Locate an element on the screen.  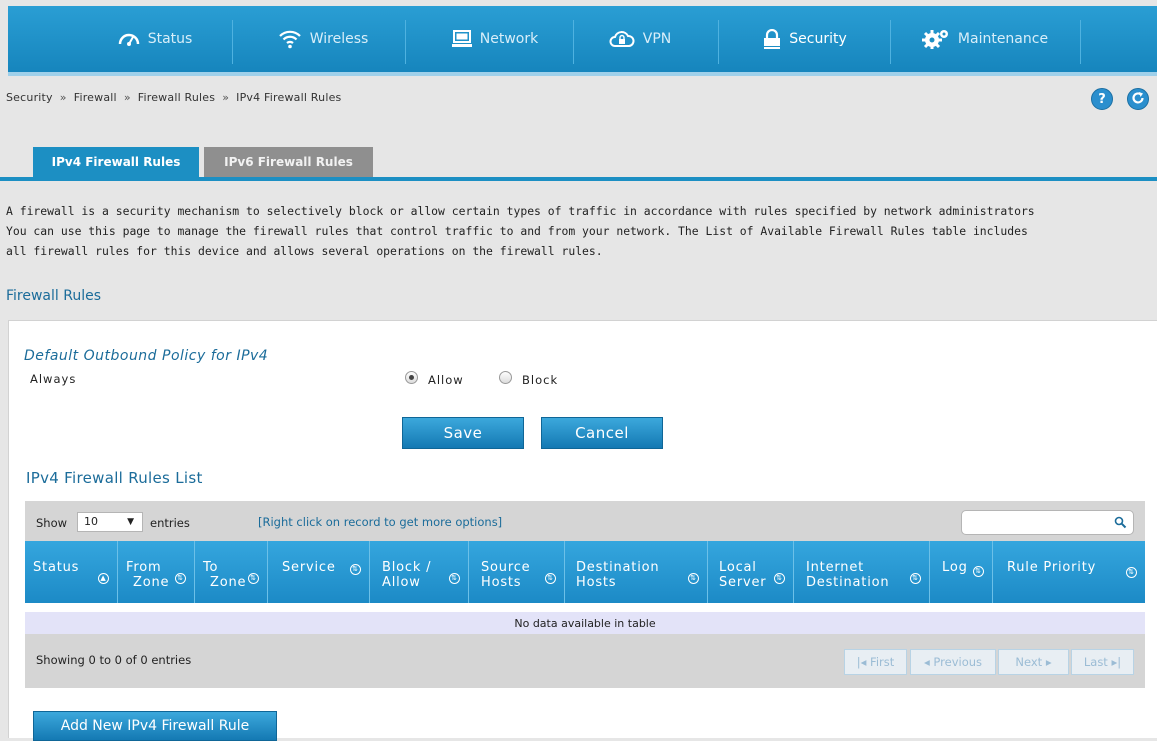
column-header-label: Local Server is located at coordinates (743, 575).